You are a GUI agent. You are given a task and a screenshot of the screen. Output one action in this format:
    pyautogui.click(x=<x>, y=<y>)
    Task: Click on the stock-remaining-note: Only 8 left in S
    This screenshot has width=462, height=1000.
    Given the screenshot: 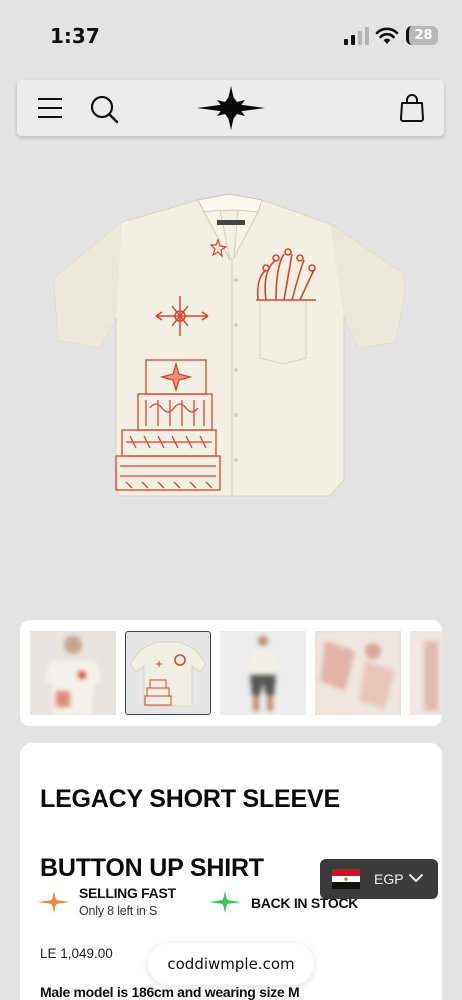 What is the action you would take?
    pyautogui.click(x=118, y=911)
    